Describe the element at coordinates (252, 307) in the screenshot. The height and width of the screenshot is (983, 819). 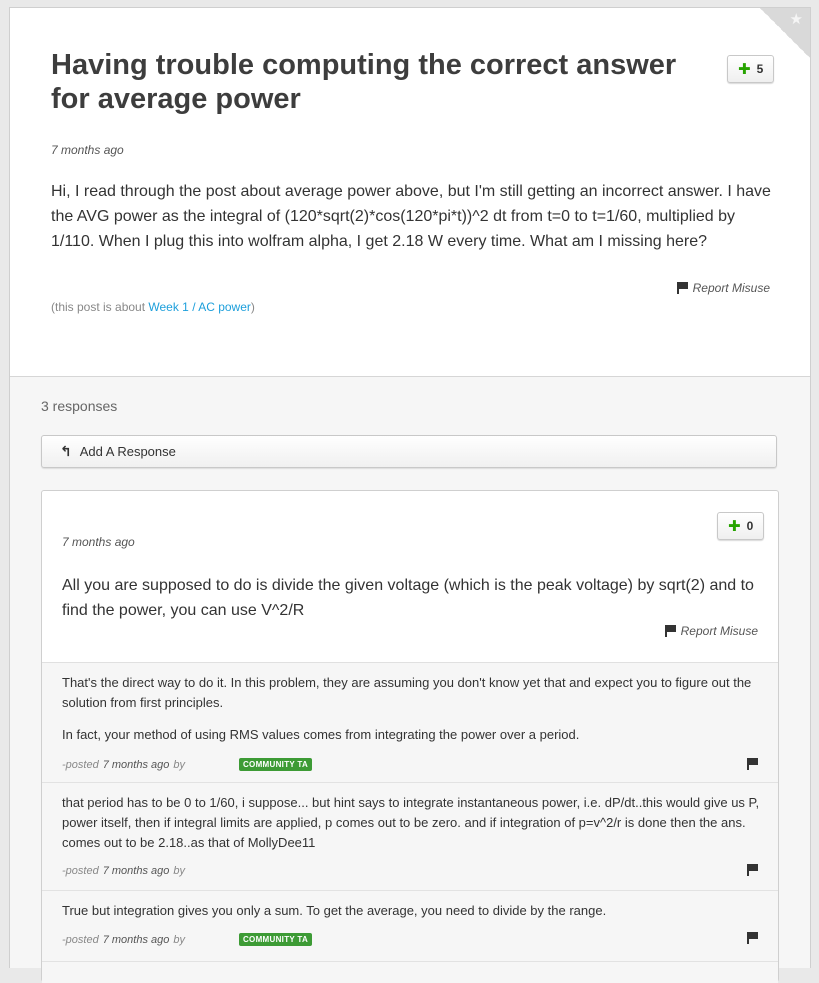
I see `about-suffix: )` at that location.